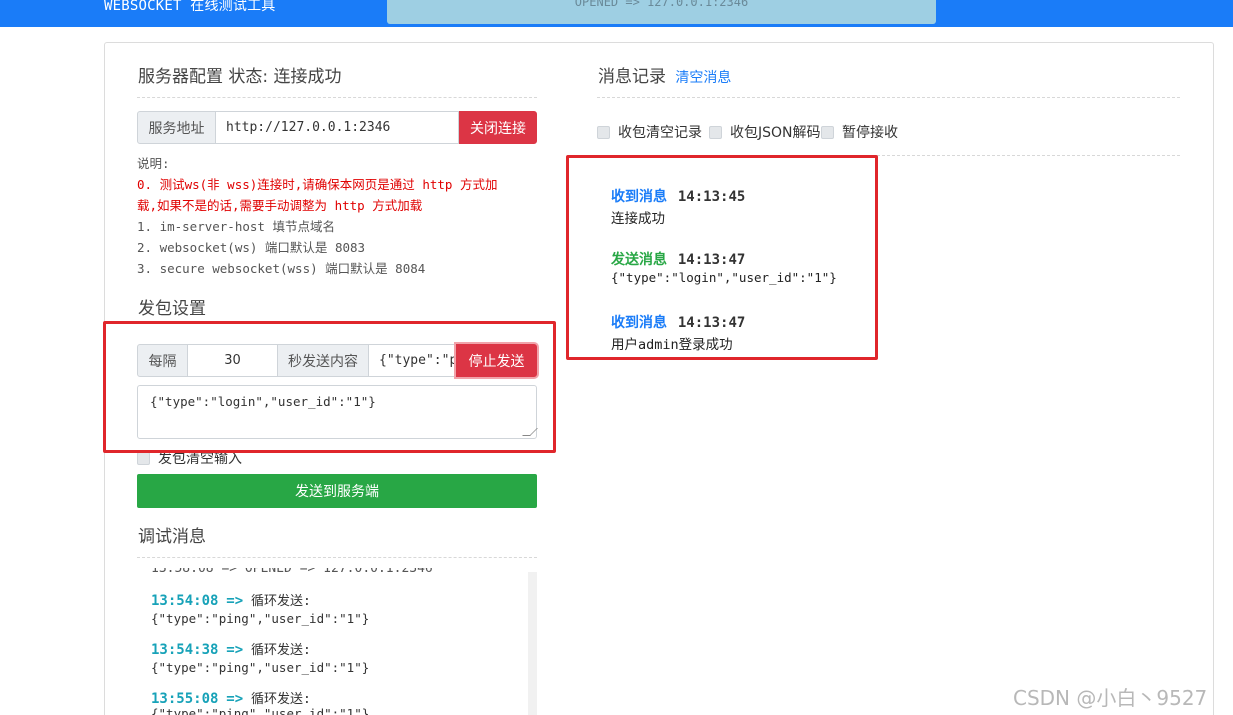 The image size is (1233, 715). I want to click on message-log-title: 消息记录 清空消息, so click(664, 74).